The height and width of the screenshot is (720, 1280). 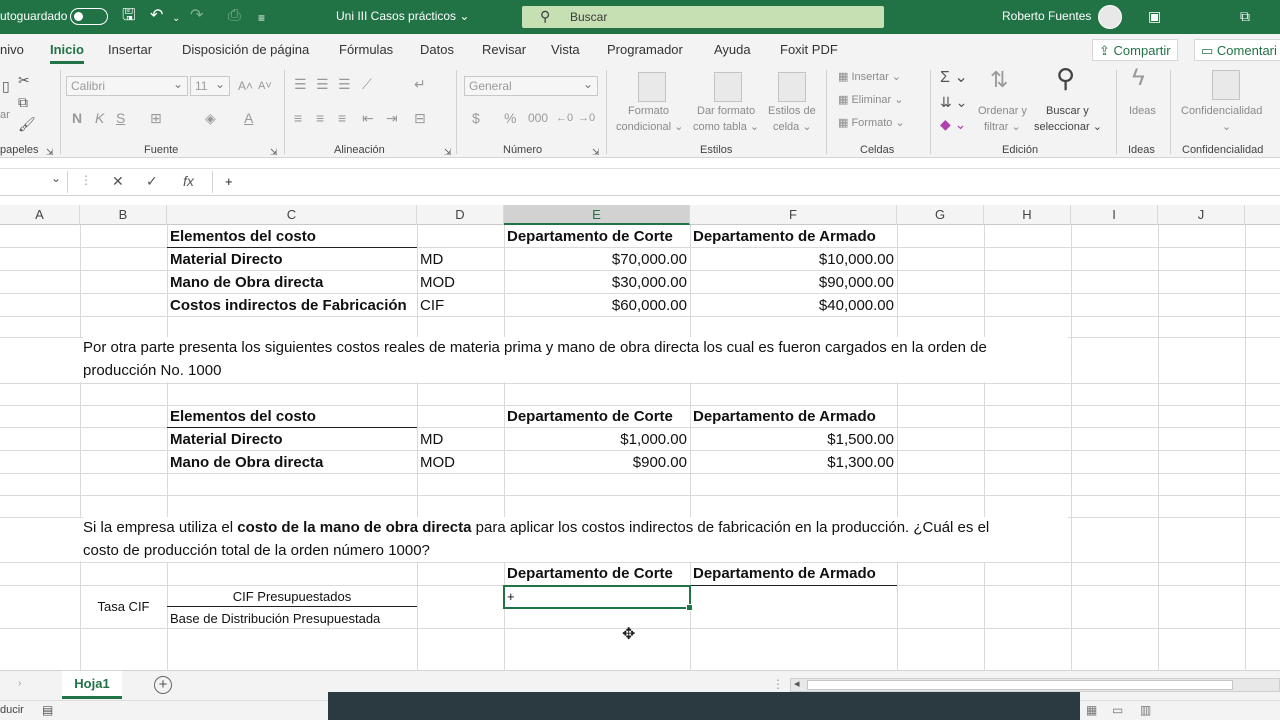 What do you see at coordinates (1154, 16) in the screenshot?
I see `ribbon-display-icon: ▣` at bounding box center [1154, 16].